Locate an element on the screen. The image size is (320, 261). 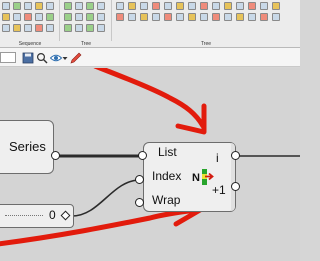
ribbon-panel-label: Sequence is located at coordinates (30, 44).